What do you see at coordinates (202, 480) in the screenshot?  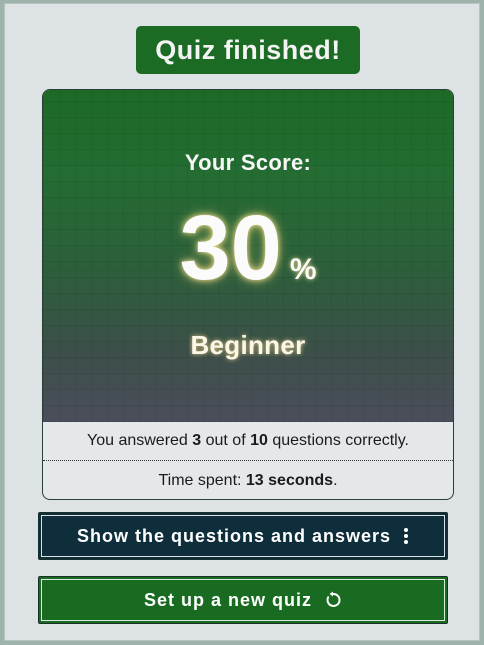 I see `time-prefix: Time spent:` at bounding box center [202, 480].